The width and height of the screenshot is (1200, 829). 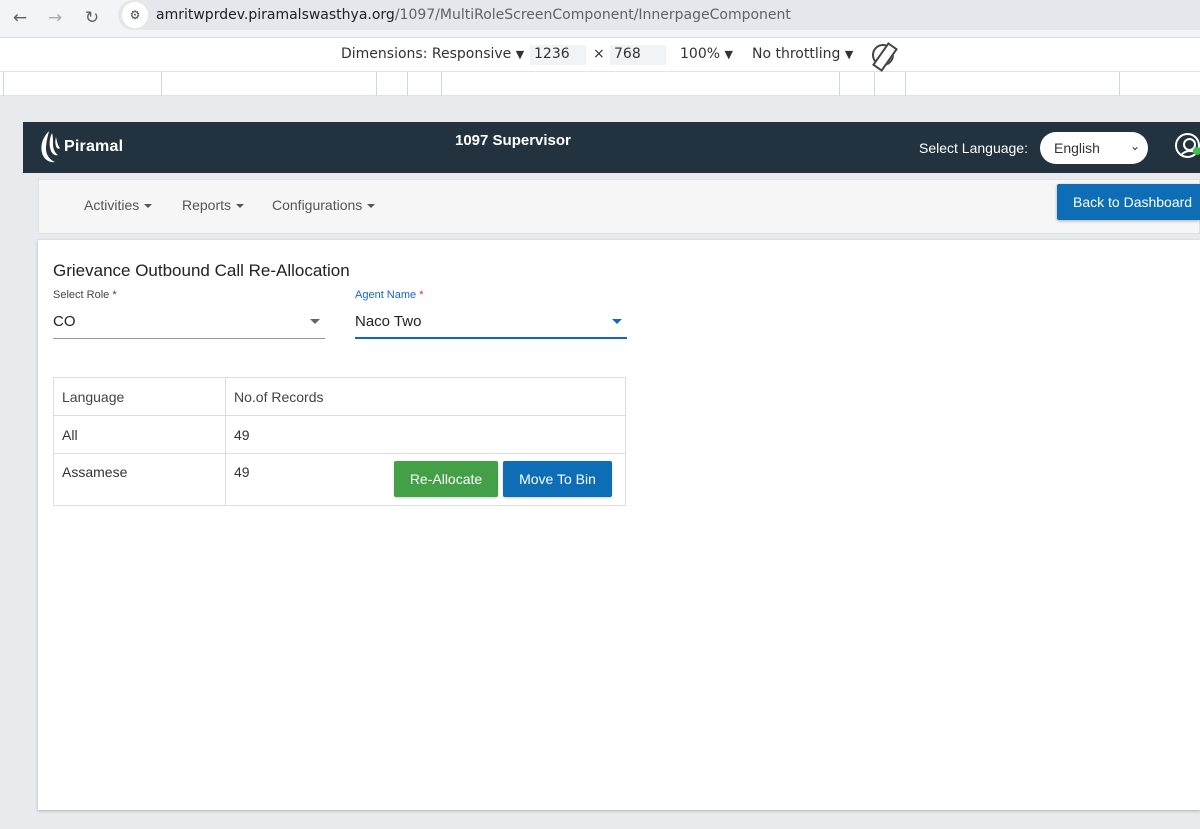 I want to click on logo-text: Piramal, so click(x=94, y=146).